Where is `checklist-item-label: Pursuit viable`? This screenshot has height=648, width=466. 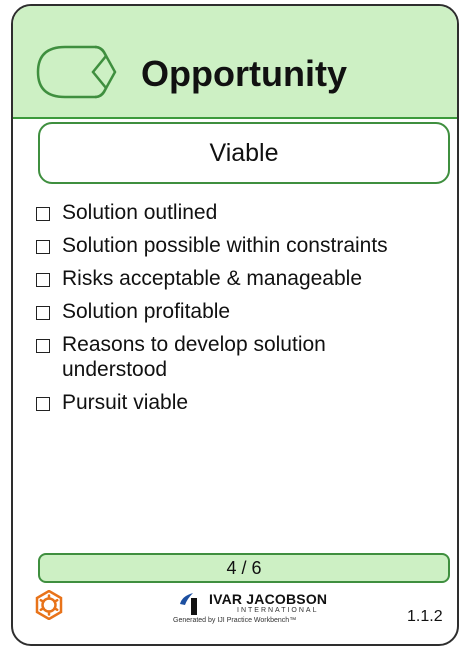
checklist-item-label: Pursuit viable is located at coordinates (125, 402).